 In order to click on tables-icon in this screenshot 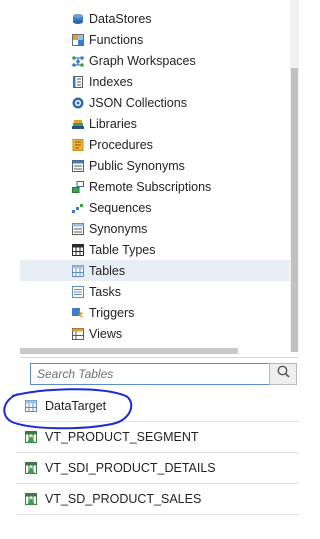, I will do `click(78, 270)`.